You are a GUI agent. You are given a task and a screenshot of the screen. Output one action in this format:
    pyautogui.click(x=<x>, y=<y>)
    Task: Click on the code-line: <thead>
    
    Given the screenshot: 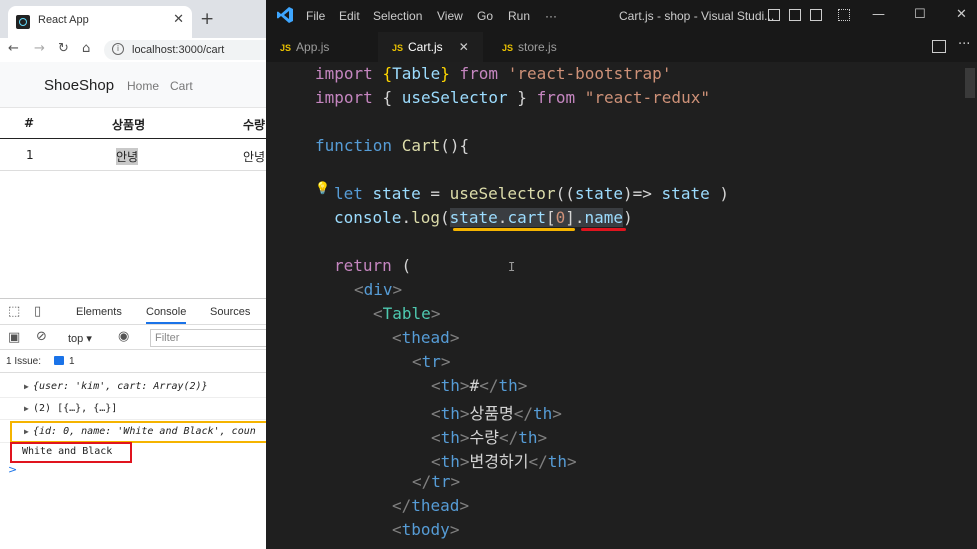 What is the action you would take?
    pyautogui.click(x=426, y=337)
    